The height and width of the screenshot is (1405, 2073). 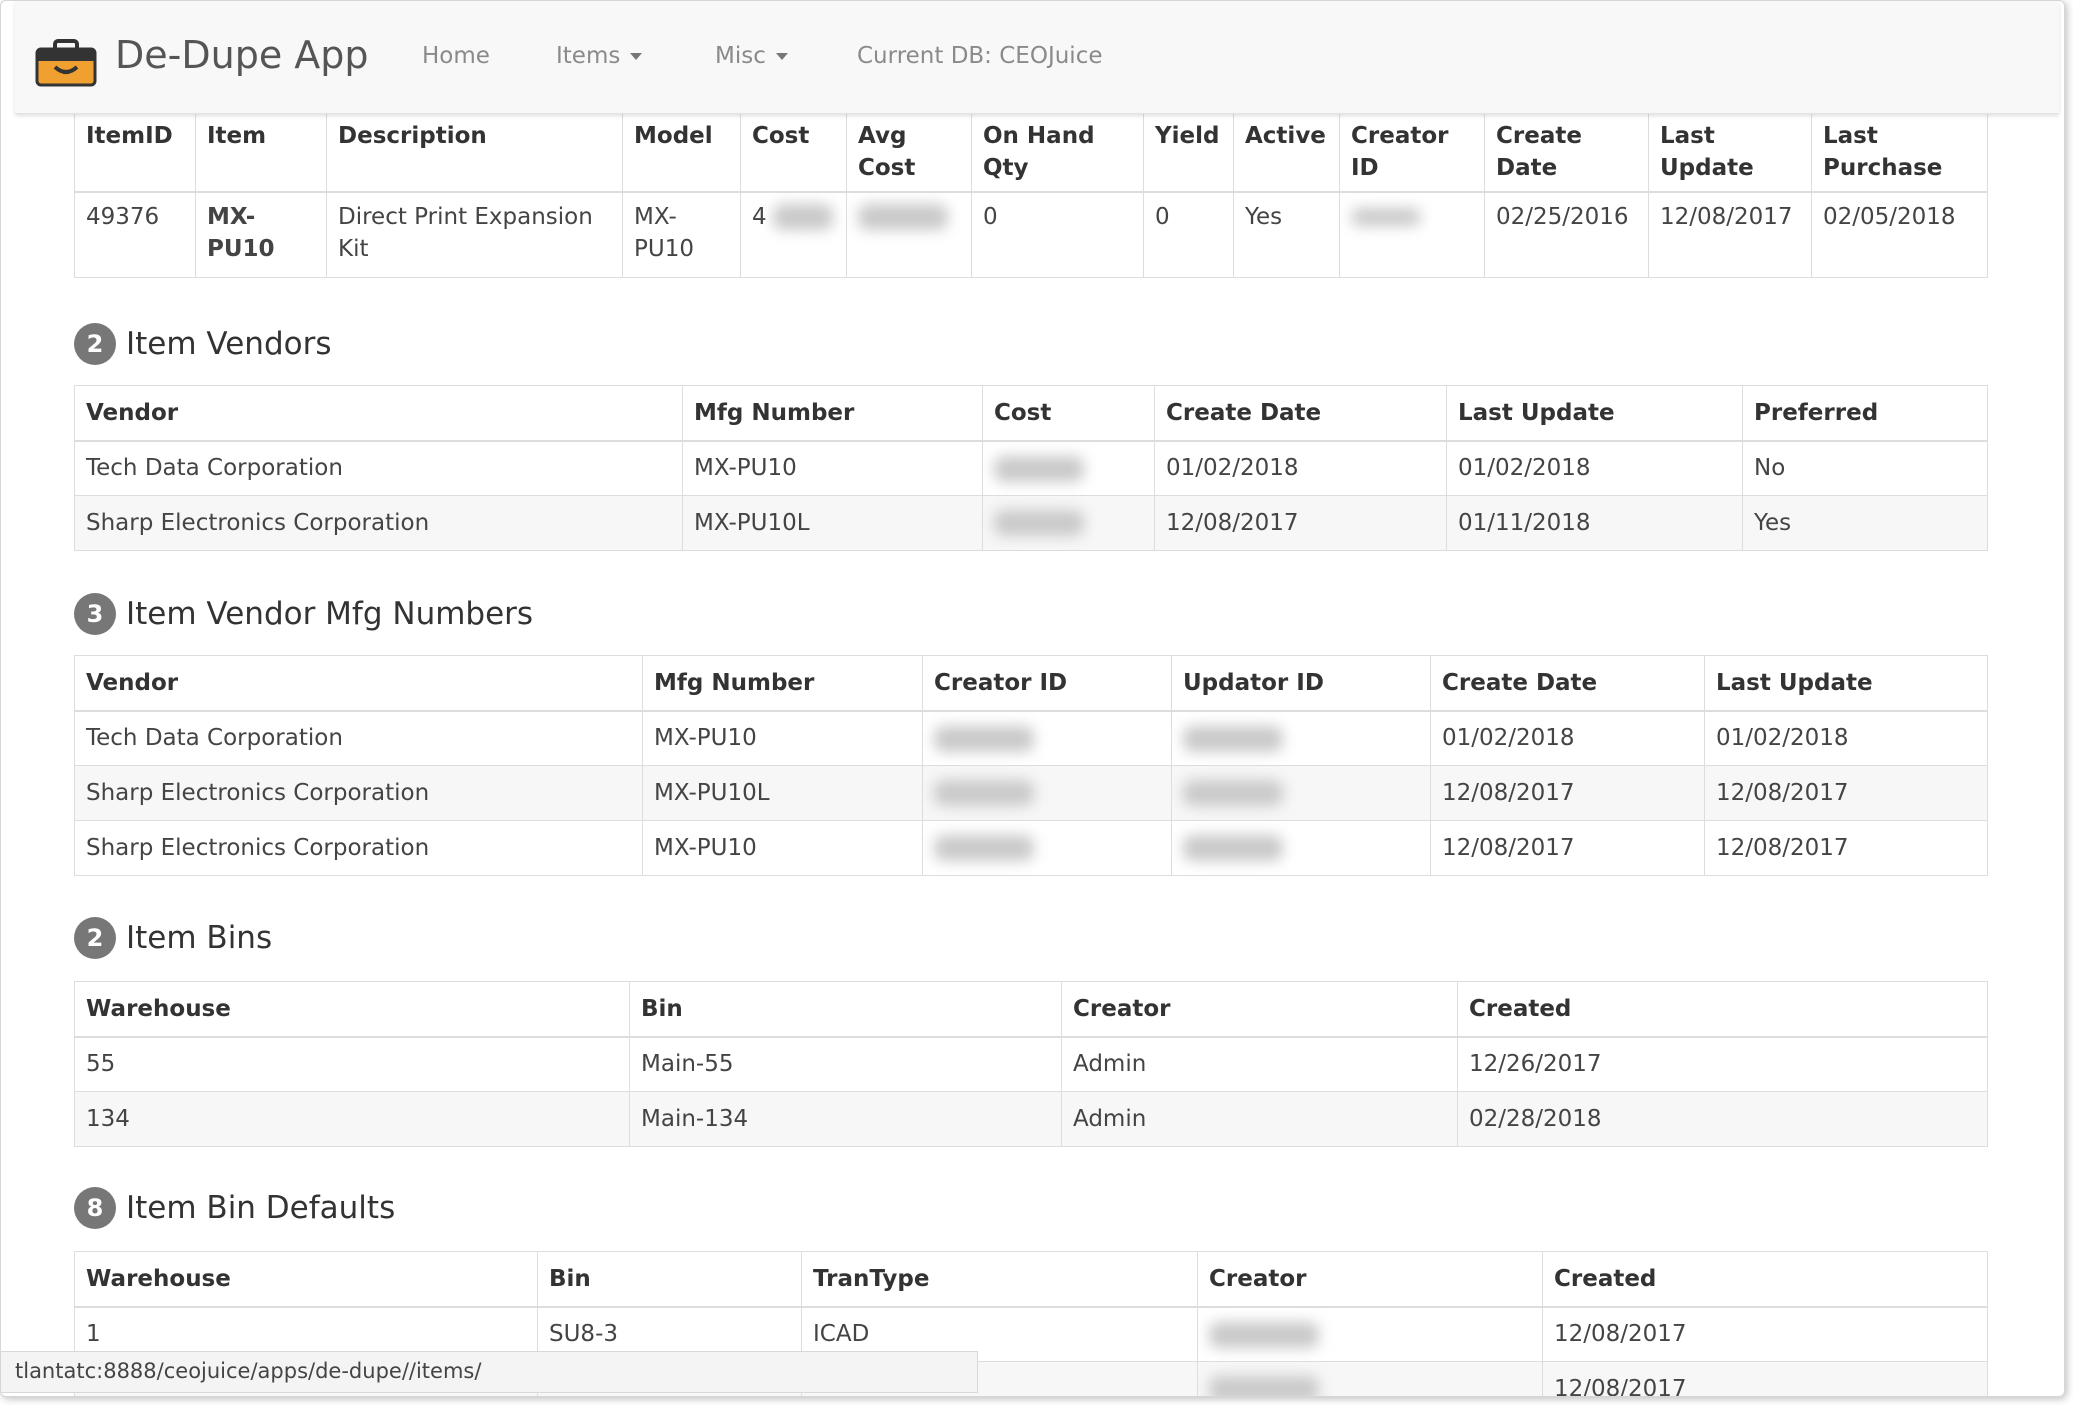 What do you see at coordinates (456, 56) in the screenshot?
I see `nav-home: Home` at bounding box center [456, 56].